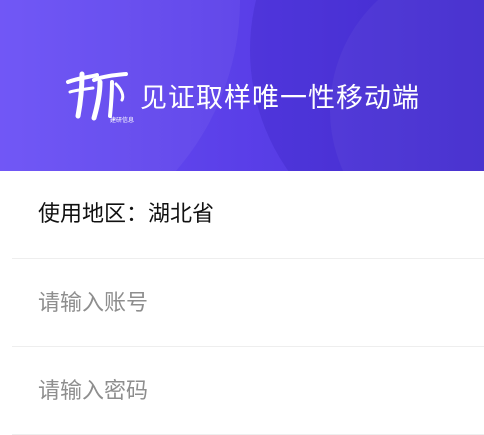 This screenshot has width=484, height=435. I want to click on region-text: 使用地区：湖北省, so click(126, 215).